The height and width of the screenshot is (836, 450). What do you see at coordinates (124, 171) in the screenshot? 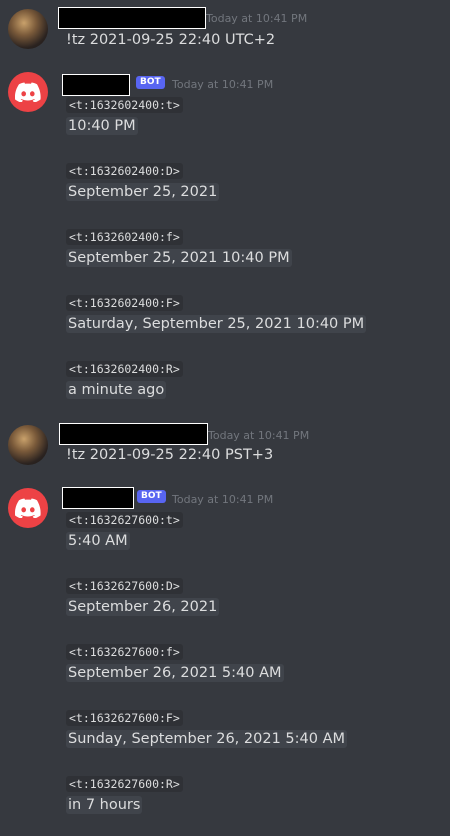
I see `timestamp-code: <t:1632602400:D>` at bounding box center [124, 171].